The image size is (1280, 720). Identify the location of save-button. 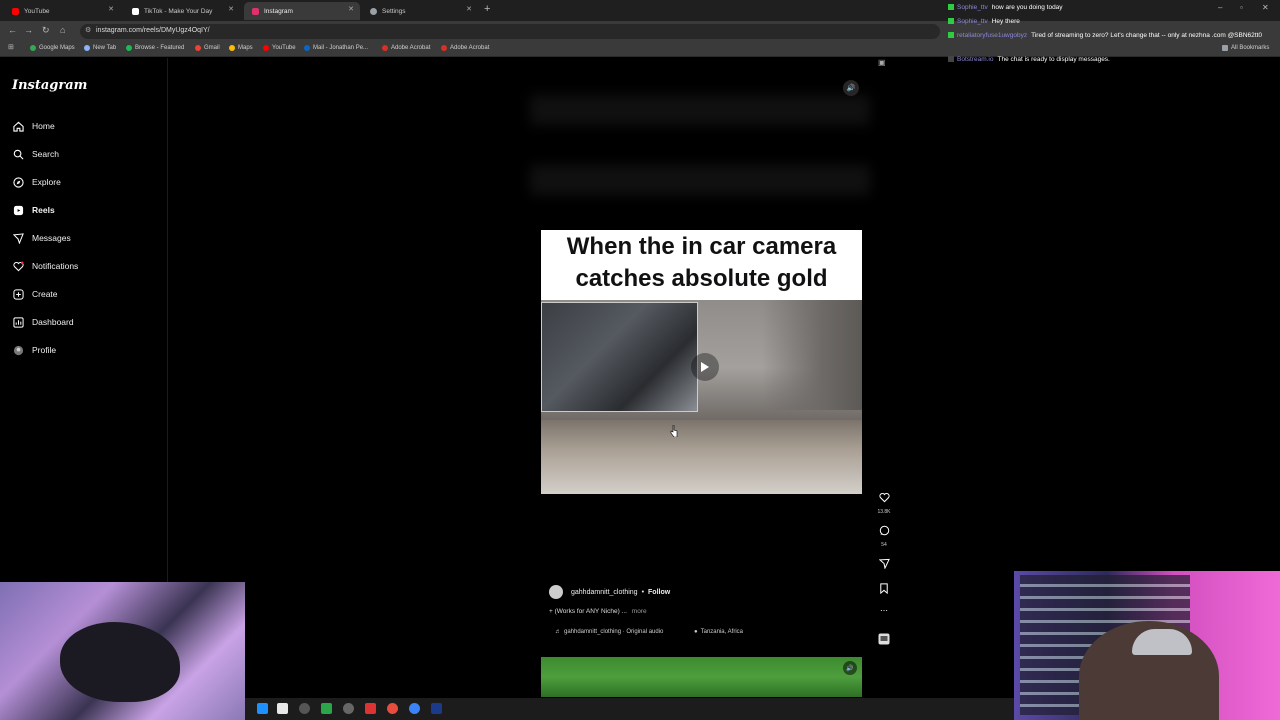
(884, 590).